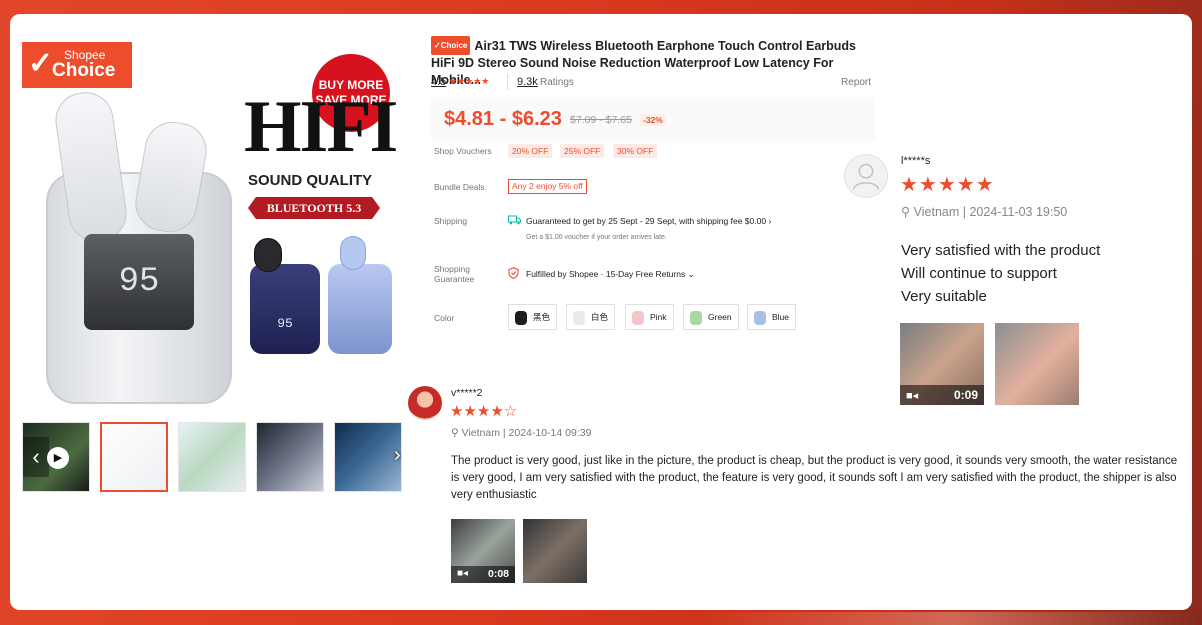  I want to click on video-bar: ■◂ 0:08, so click(483, 574).